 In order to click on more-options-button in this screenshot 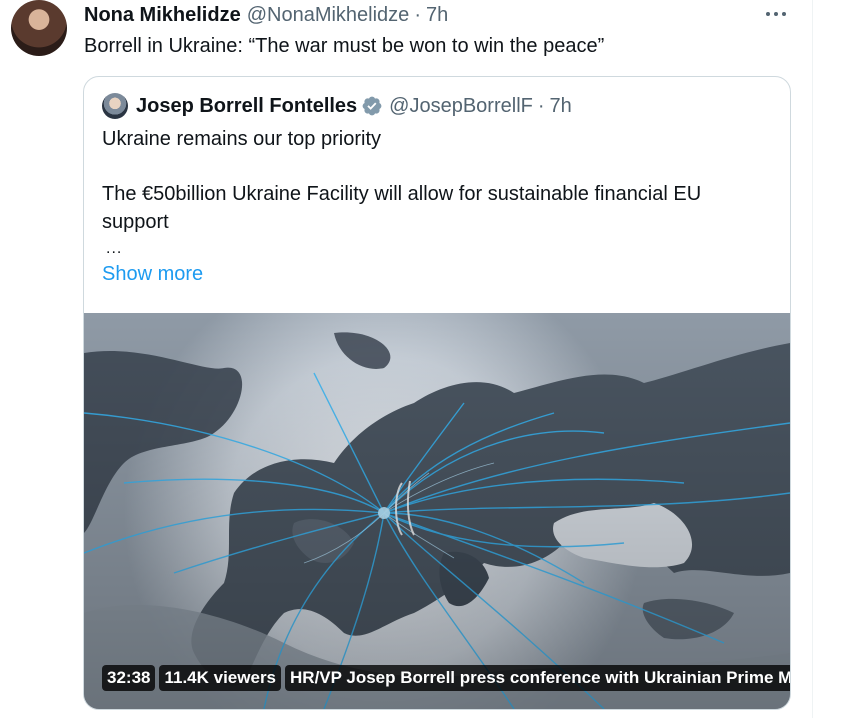, I will do `click(776, 14)`.